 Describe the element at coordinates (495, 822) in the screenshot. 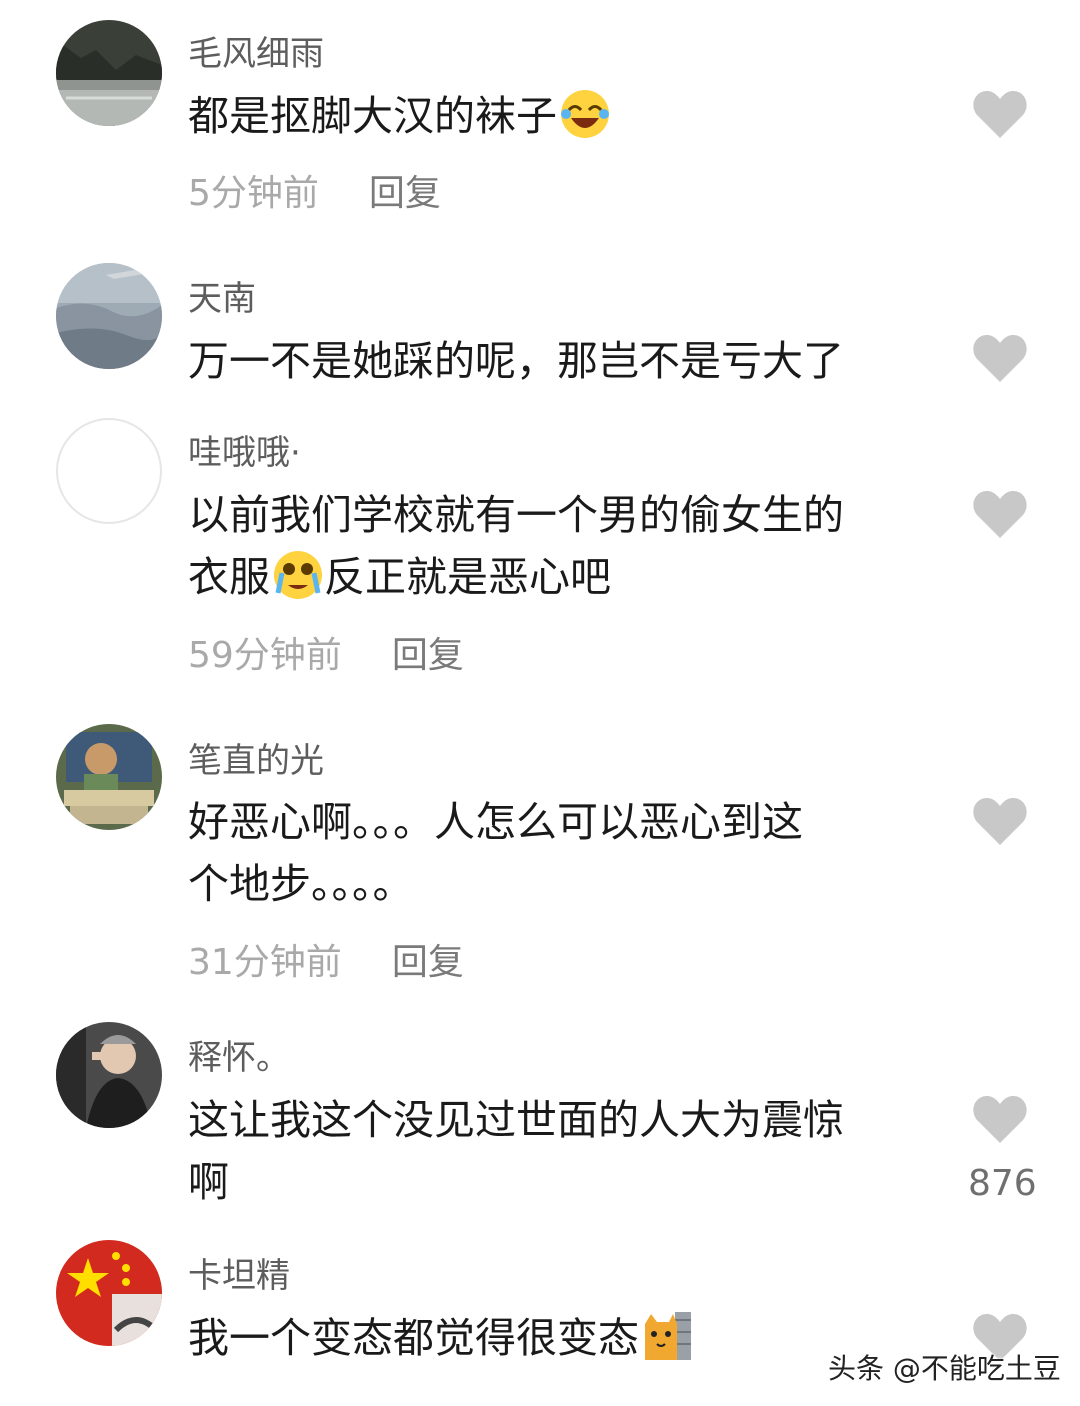

I see `comment-text: 好恶心啊。。。人怎么可以恶心到这` at that location.